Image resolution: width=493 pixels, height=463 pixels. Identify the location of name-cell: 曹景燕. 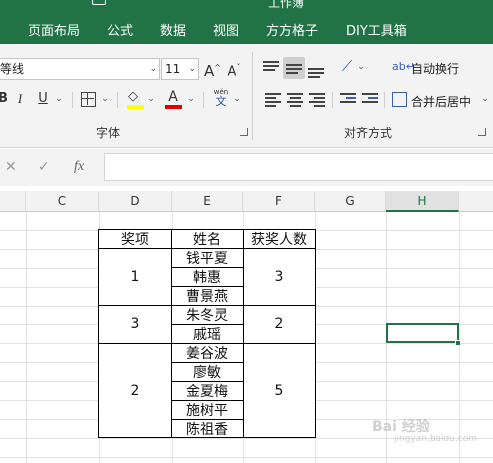
(207, 295).